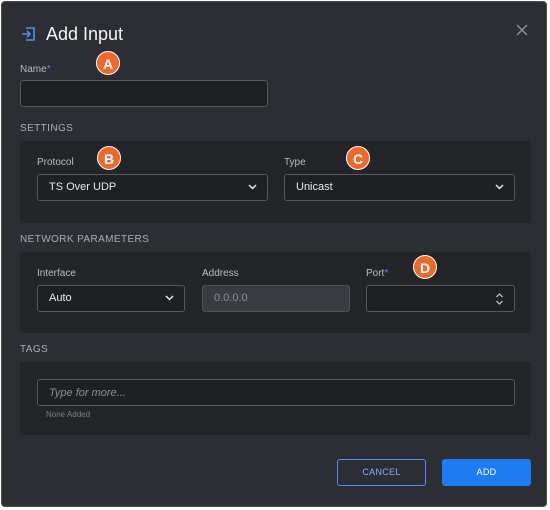  What do you see at coordinates (381, 472) in the screenshot?
I see `cancel-button: CANCEL` at bounding box center [381, 472].